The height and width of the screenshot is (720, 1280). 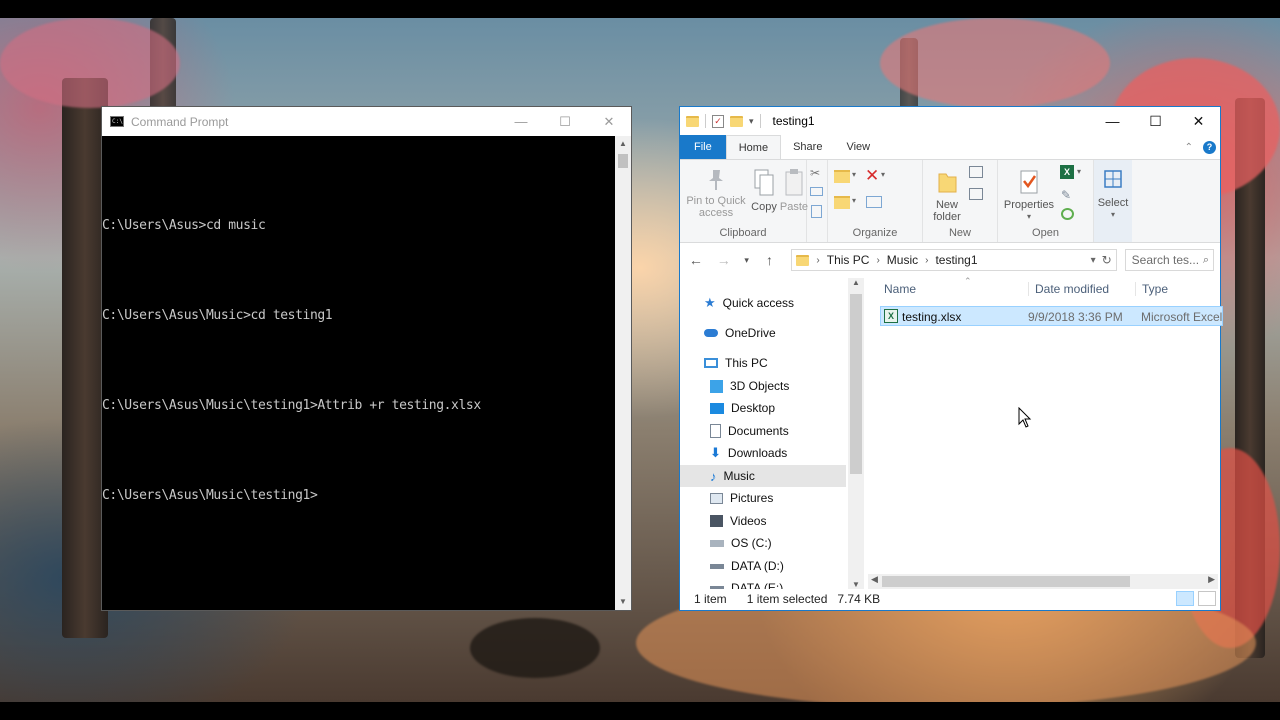 I want to click on column-header-type: Type, so click(x=1151, y=289).